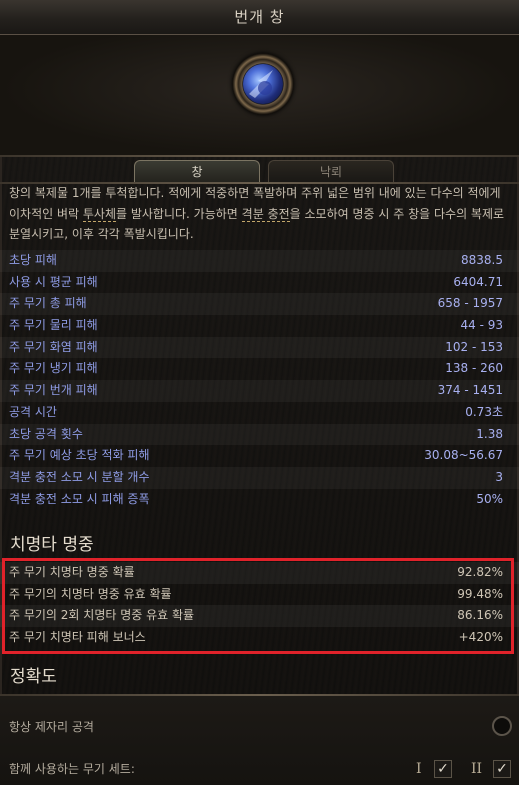 This screenshot has height=785, width=519. What do you see at coordinates (263, 84) in the screenshot?
I see `lightning-spear-skill-icon` at bounding box center [263, 84].